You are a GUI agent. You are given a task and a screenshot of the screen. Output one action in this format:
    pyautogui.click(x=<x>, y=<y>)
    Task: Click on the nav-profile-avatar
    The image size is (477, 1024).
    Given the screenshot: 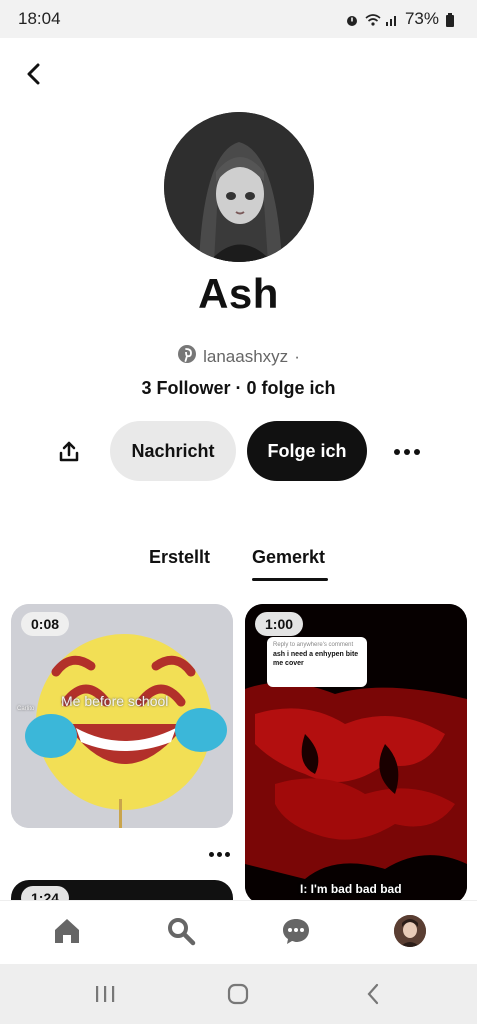 What is the action you would take?
    pyautogui.click(x=410, y=931)
    